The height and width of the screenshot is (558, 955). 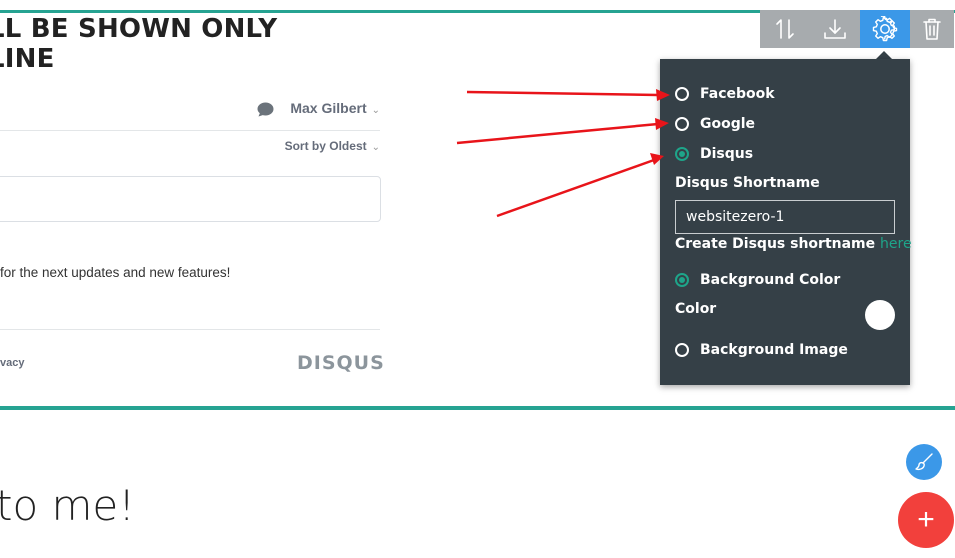 I want to click on block-toolbar, so click(x=857, y=29).